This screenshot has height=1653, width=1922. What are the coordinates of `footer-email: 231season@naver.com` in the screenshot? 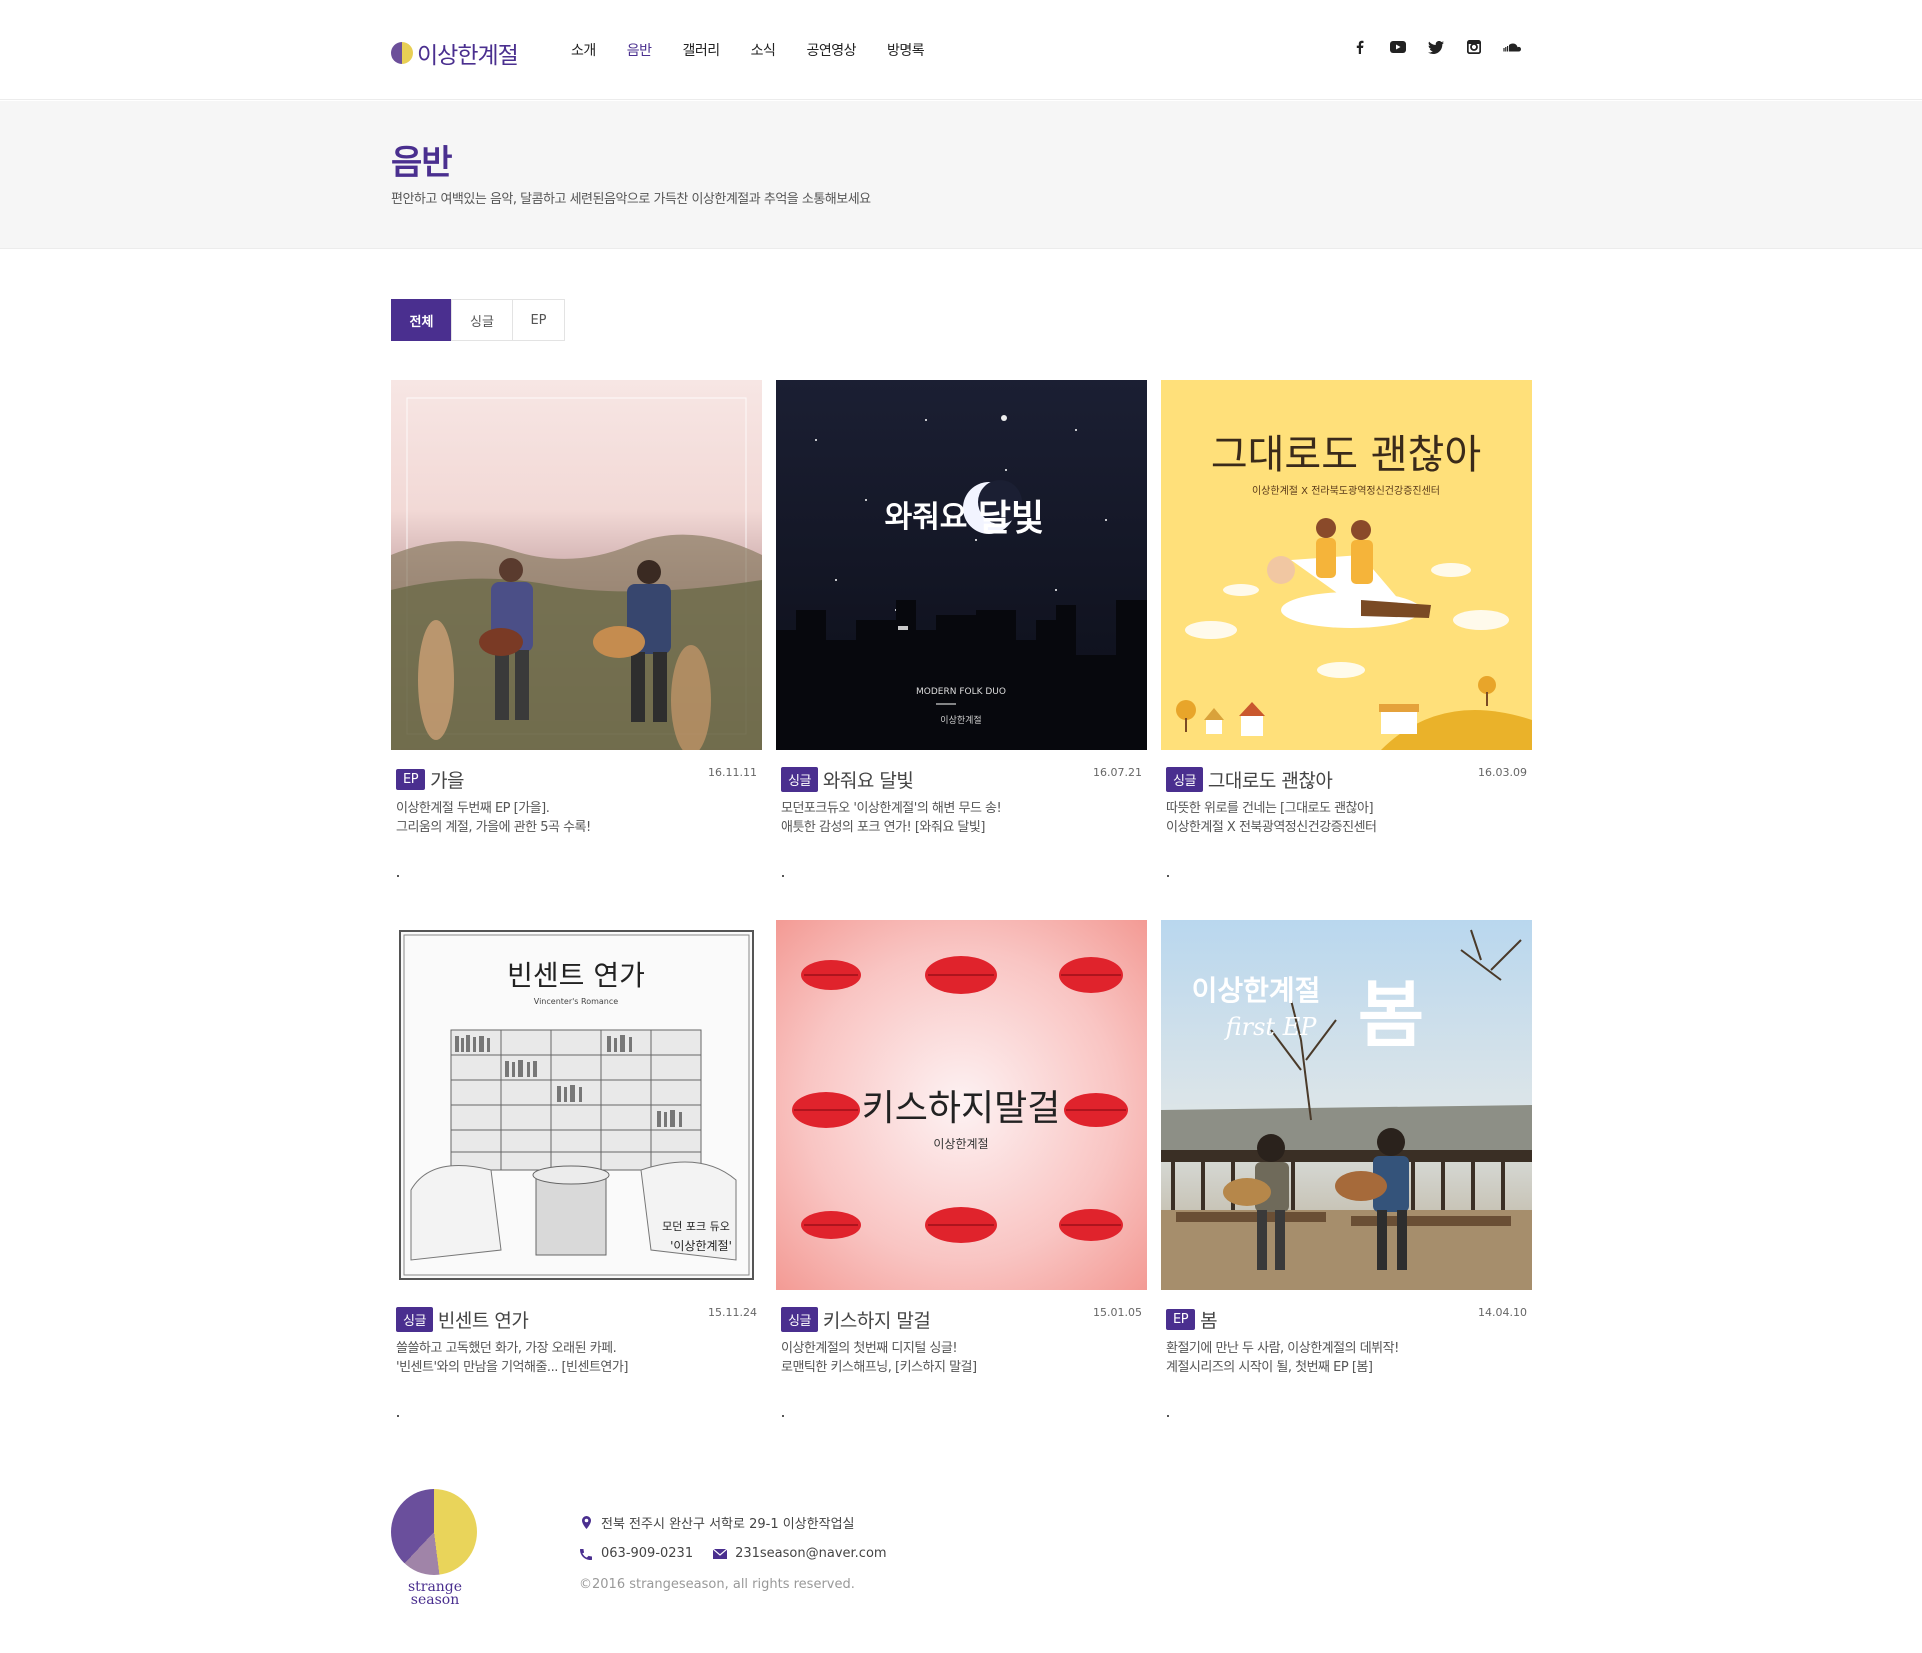 It's located at (810, 1553).